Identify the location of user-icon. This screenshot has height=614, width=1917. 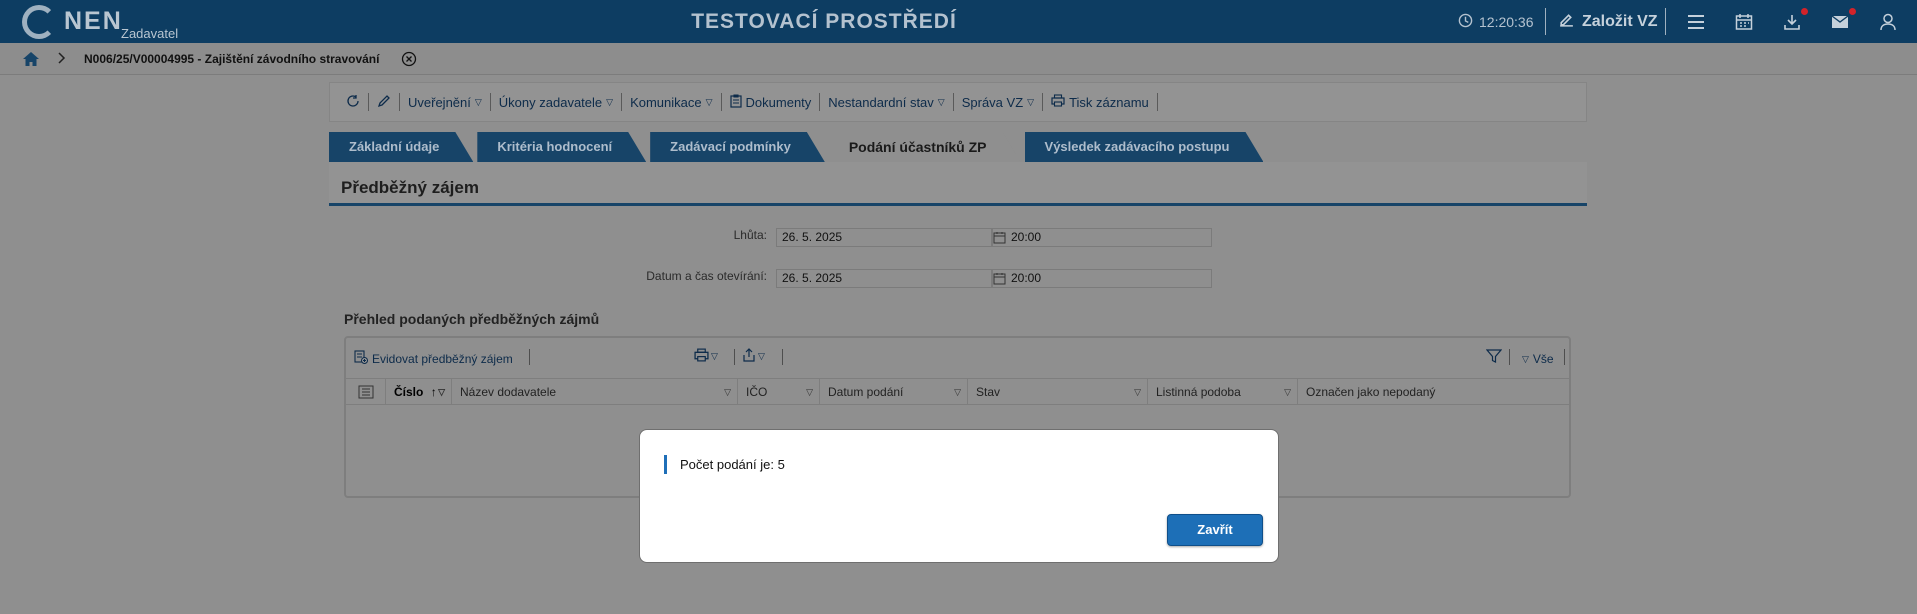
(1888, 22).